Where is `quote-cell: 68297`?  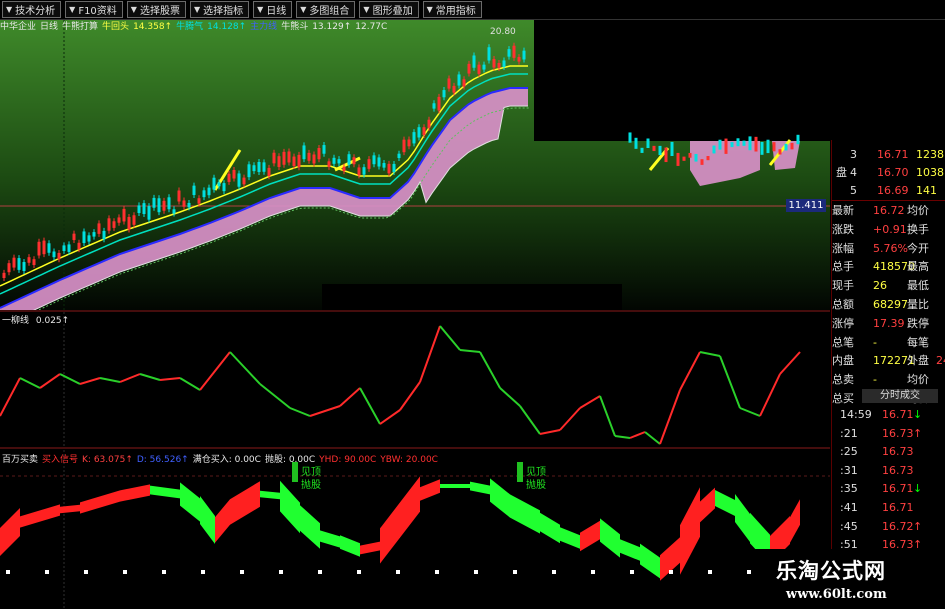
quote-cell: 68297 is located at coordinates (890, 304).